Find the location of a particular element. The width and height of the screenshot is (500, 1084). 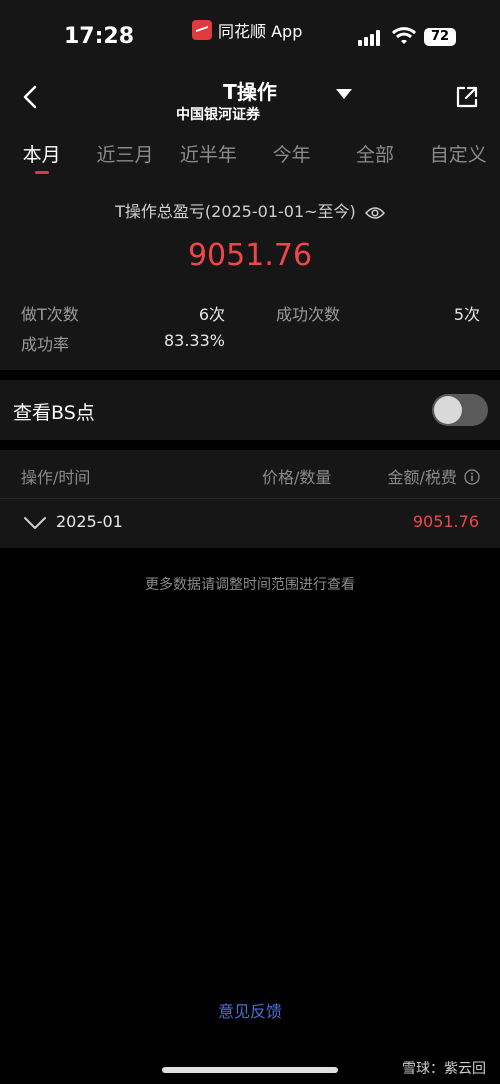

tab-three-months: 近三月 is located at coordinates (124, 152).